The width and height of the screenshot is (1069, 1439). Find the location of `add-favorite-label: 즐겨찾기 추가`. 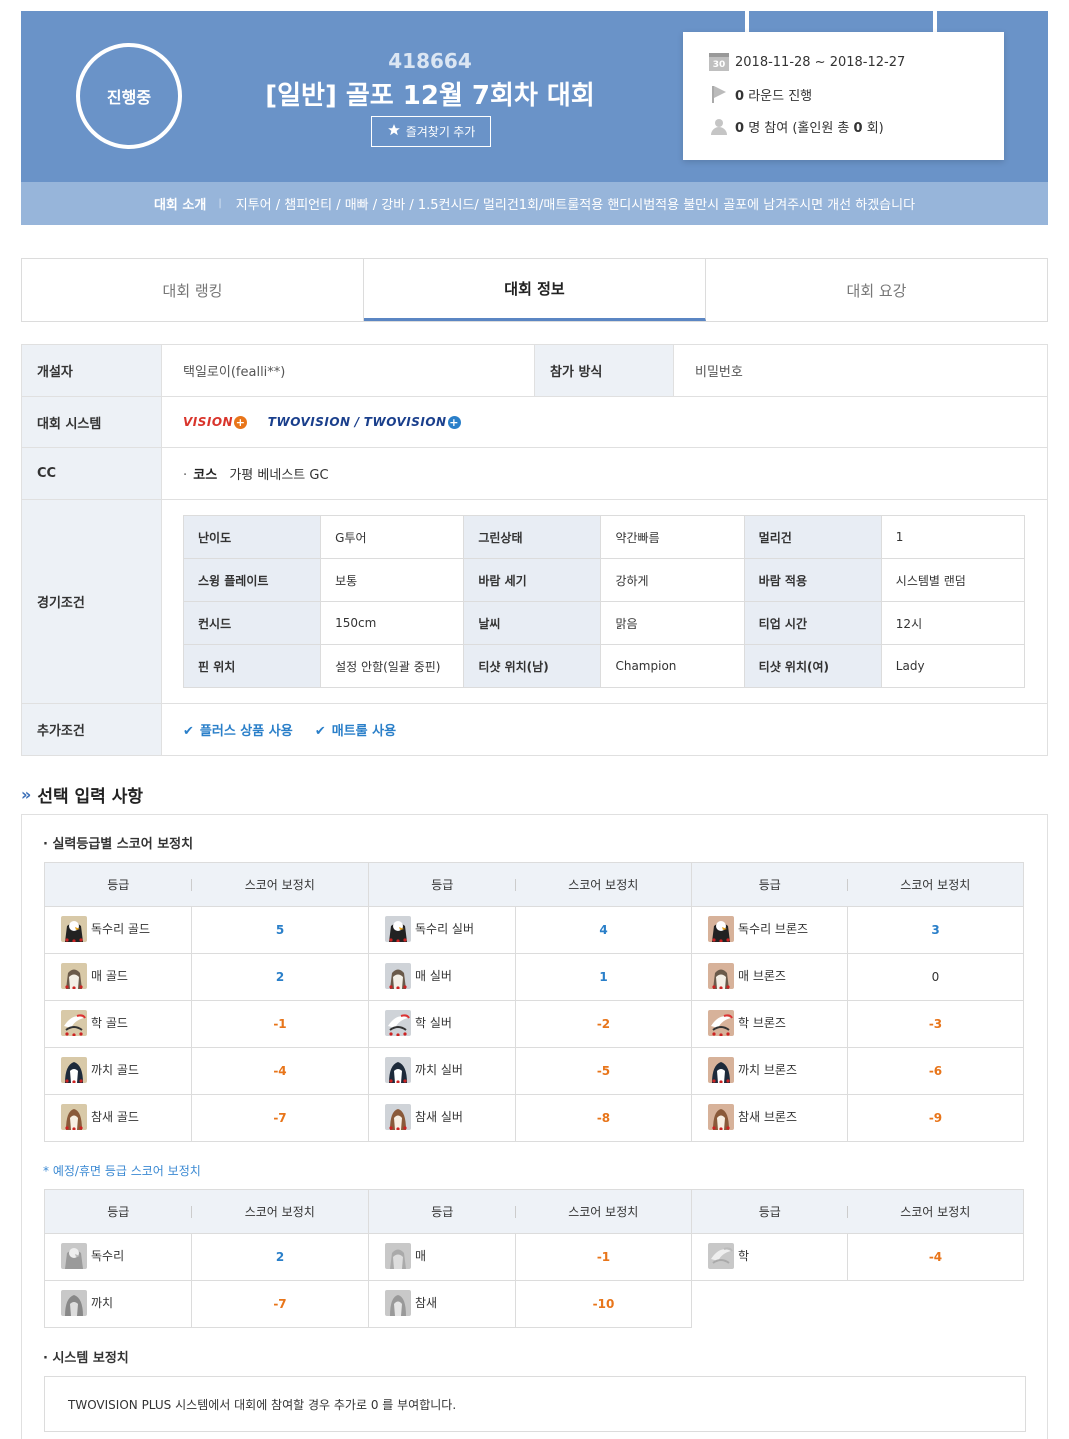

add-favorite-label: 즐겨찾기 추가 is located at coordinates (440, 132).